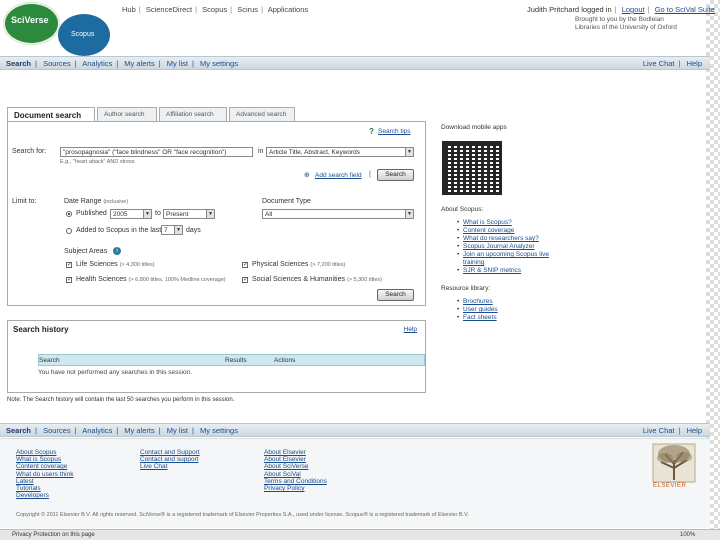  Describe the element at coordinates (139, 63) in the screenshot. I see `nav-my-alerts: My alerts` at that location.